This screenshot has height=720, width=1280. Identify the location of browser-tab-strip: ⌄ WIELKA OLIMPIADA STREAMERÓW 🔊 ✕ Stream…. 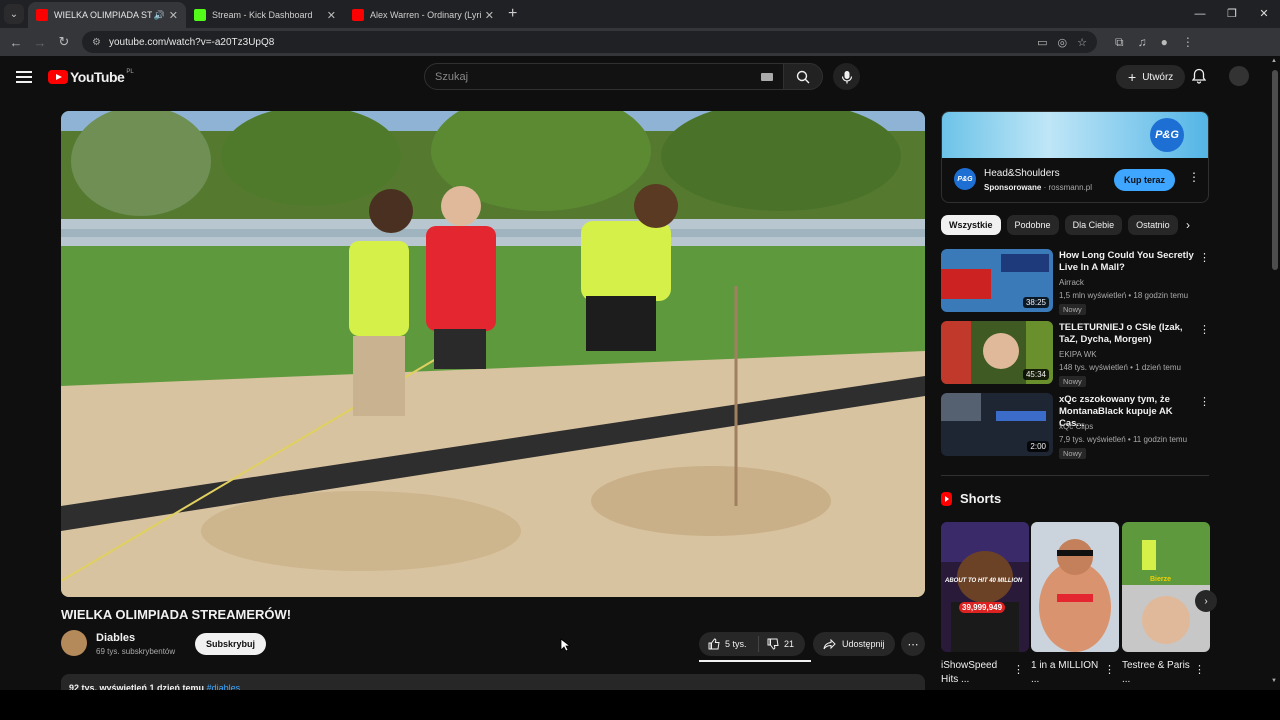
(640, 14).